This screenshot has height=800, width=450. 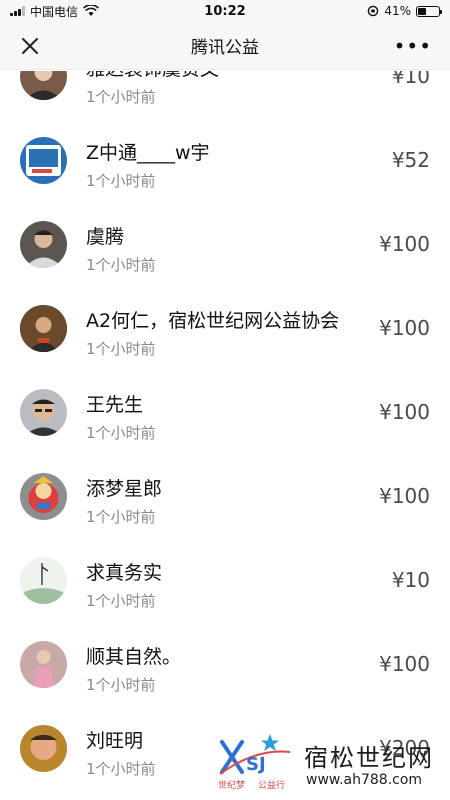 I want to click on donor-name: A2何仁，宿松世纪网公益协会, so click(x=213, y=321).